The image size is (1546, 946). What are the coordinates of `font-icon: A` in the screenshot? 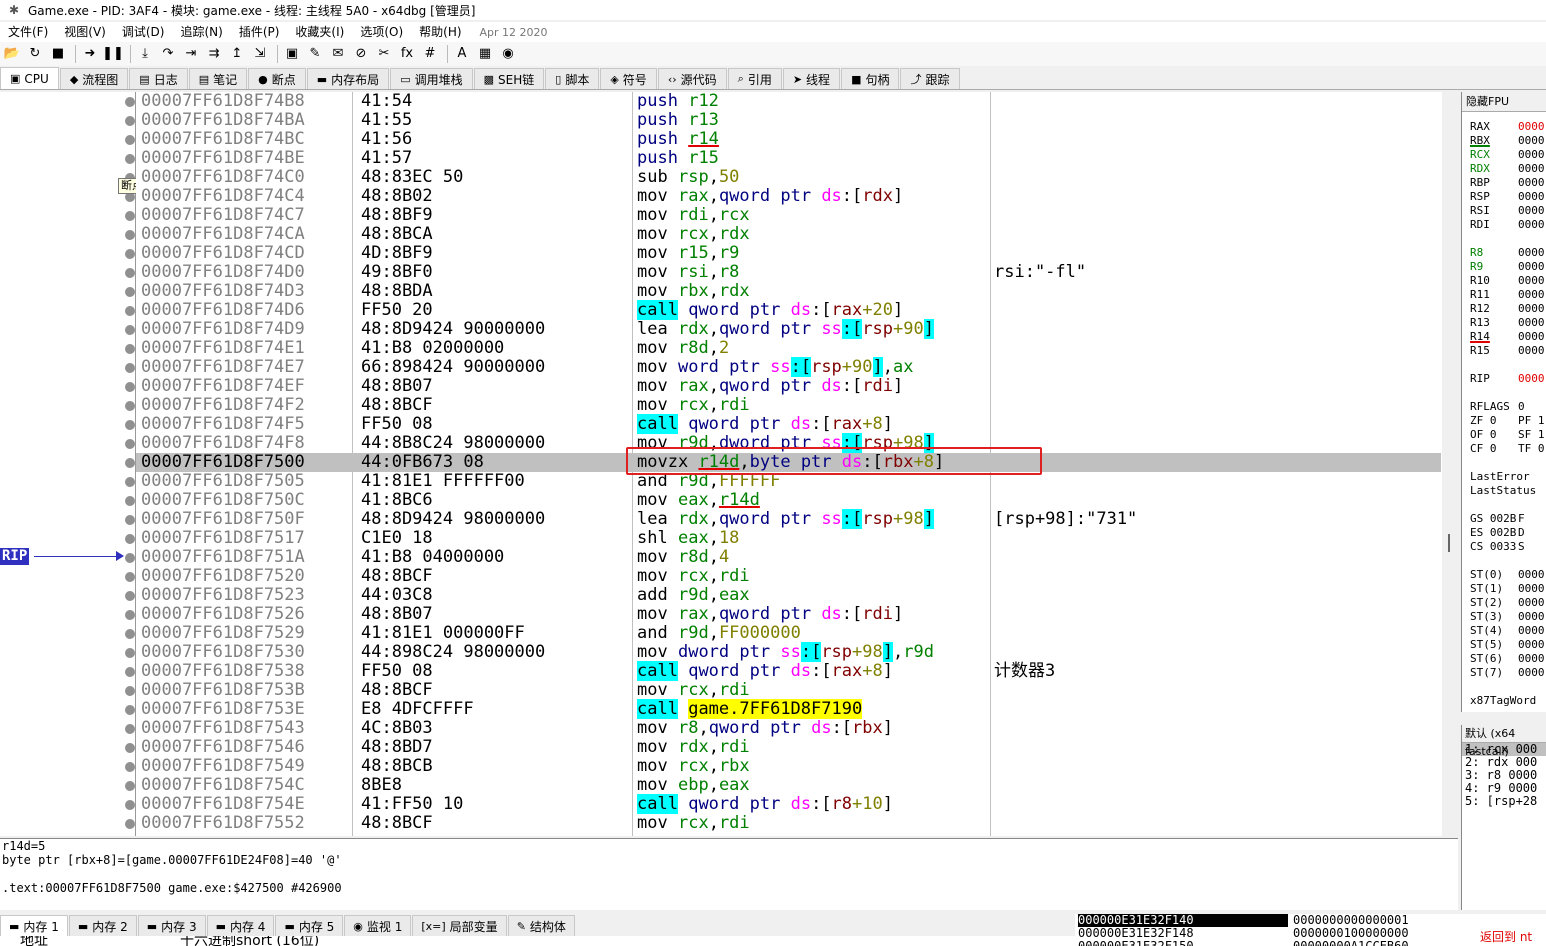 It's located at (462, 54).